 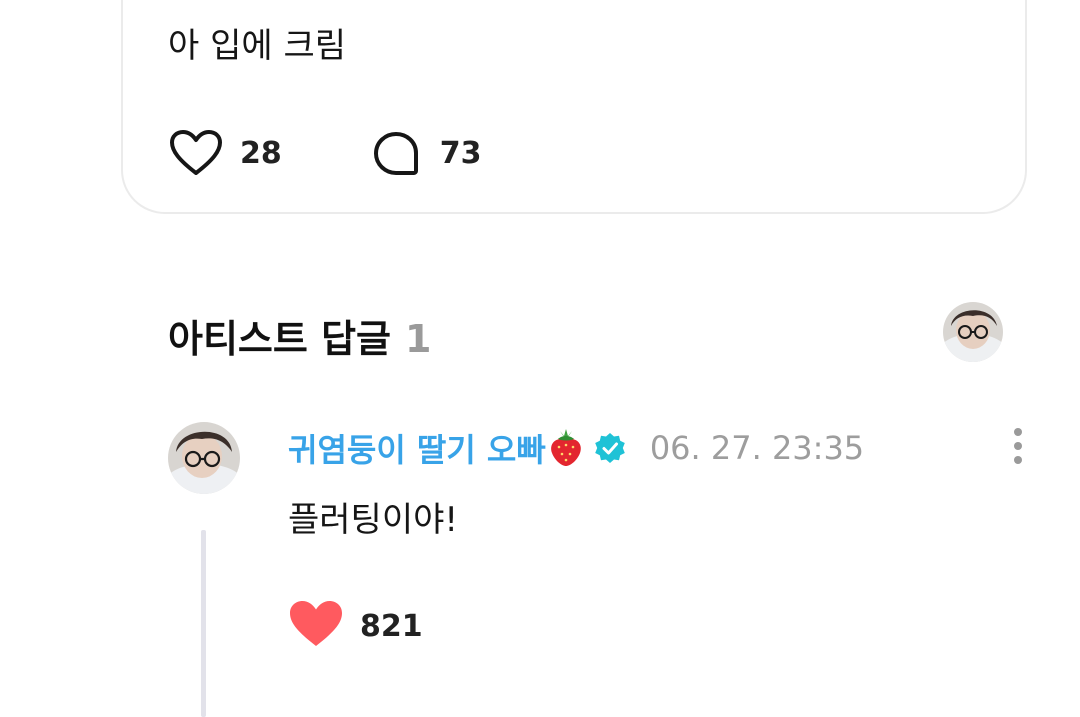 What do you see at coordinates (973, 332) in the screenshot?
I see `artist-avatar-small` at bounding box center [973, 332].